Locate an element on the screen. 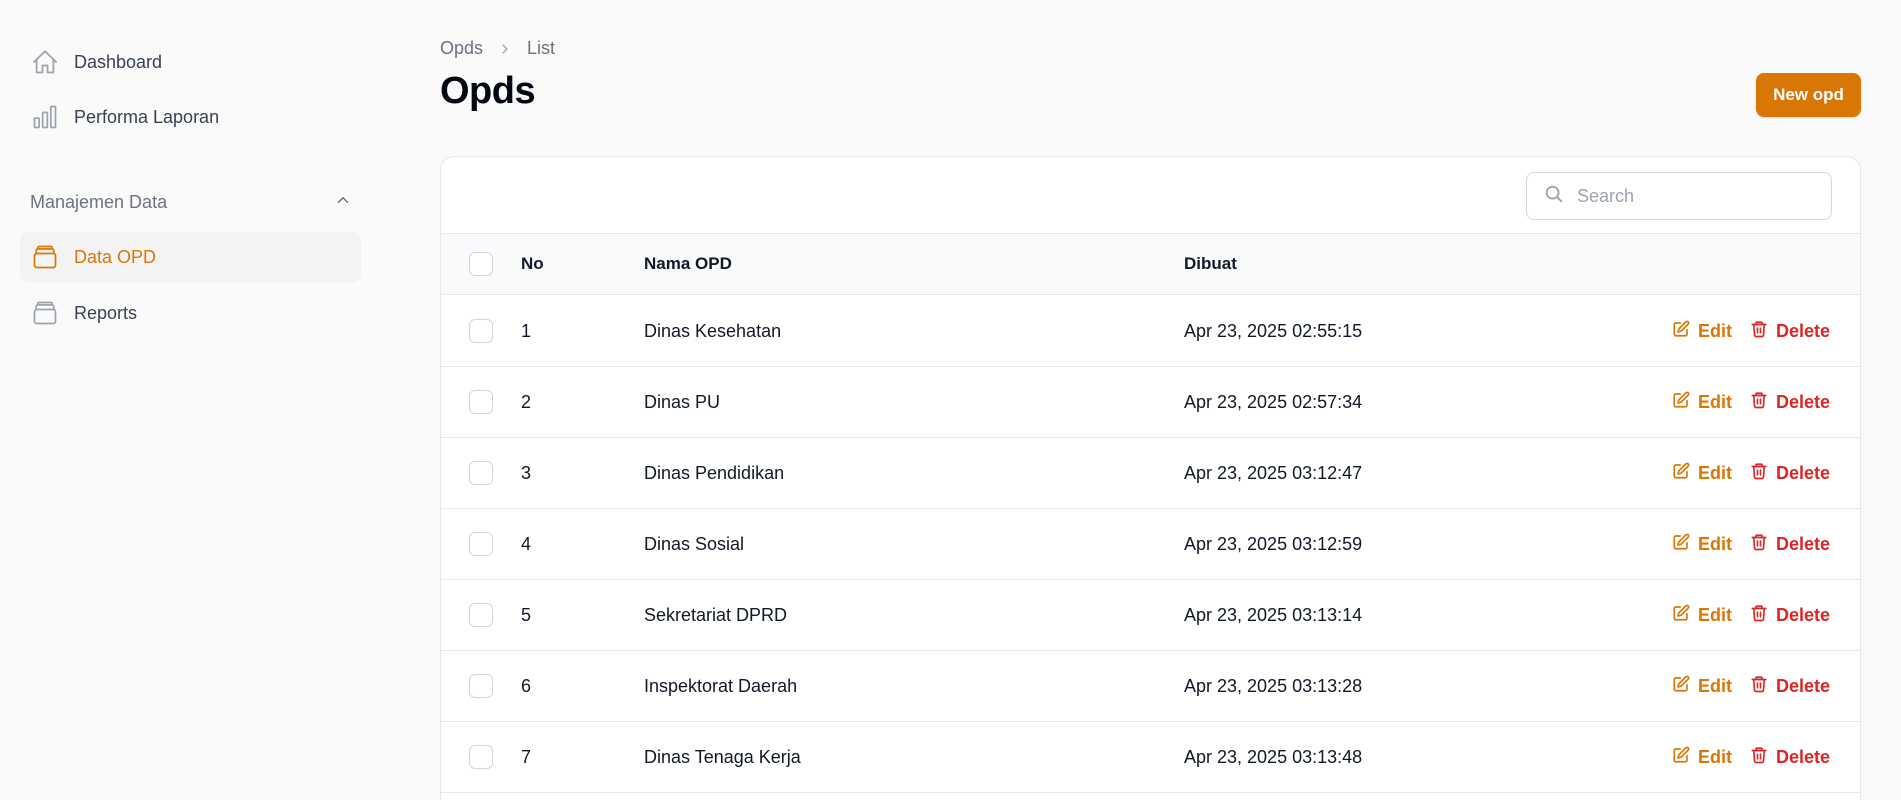  search-icon is located at coordinates (1554, 196).